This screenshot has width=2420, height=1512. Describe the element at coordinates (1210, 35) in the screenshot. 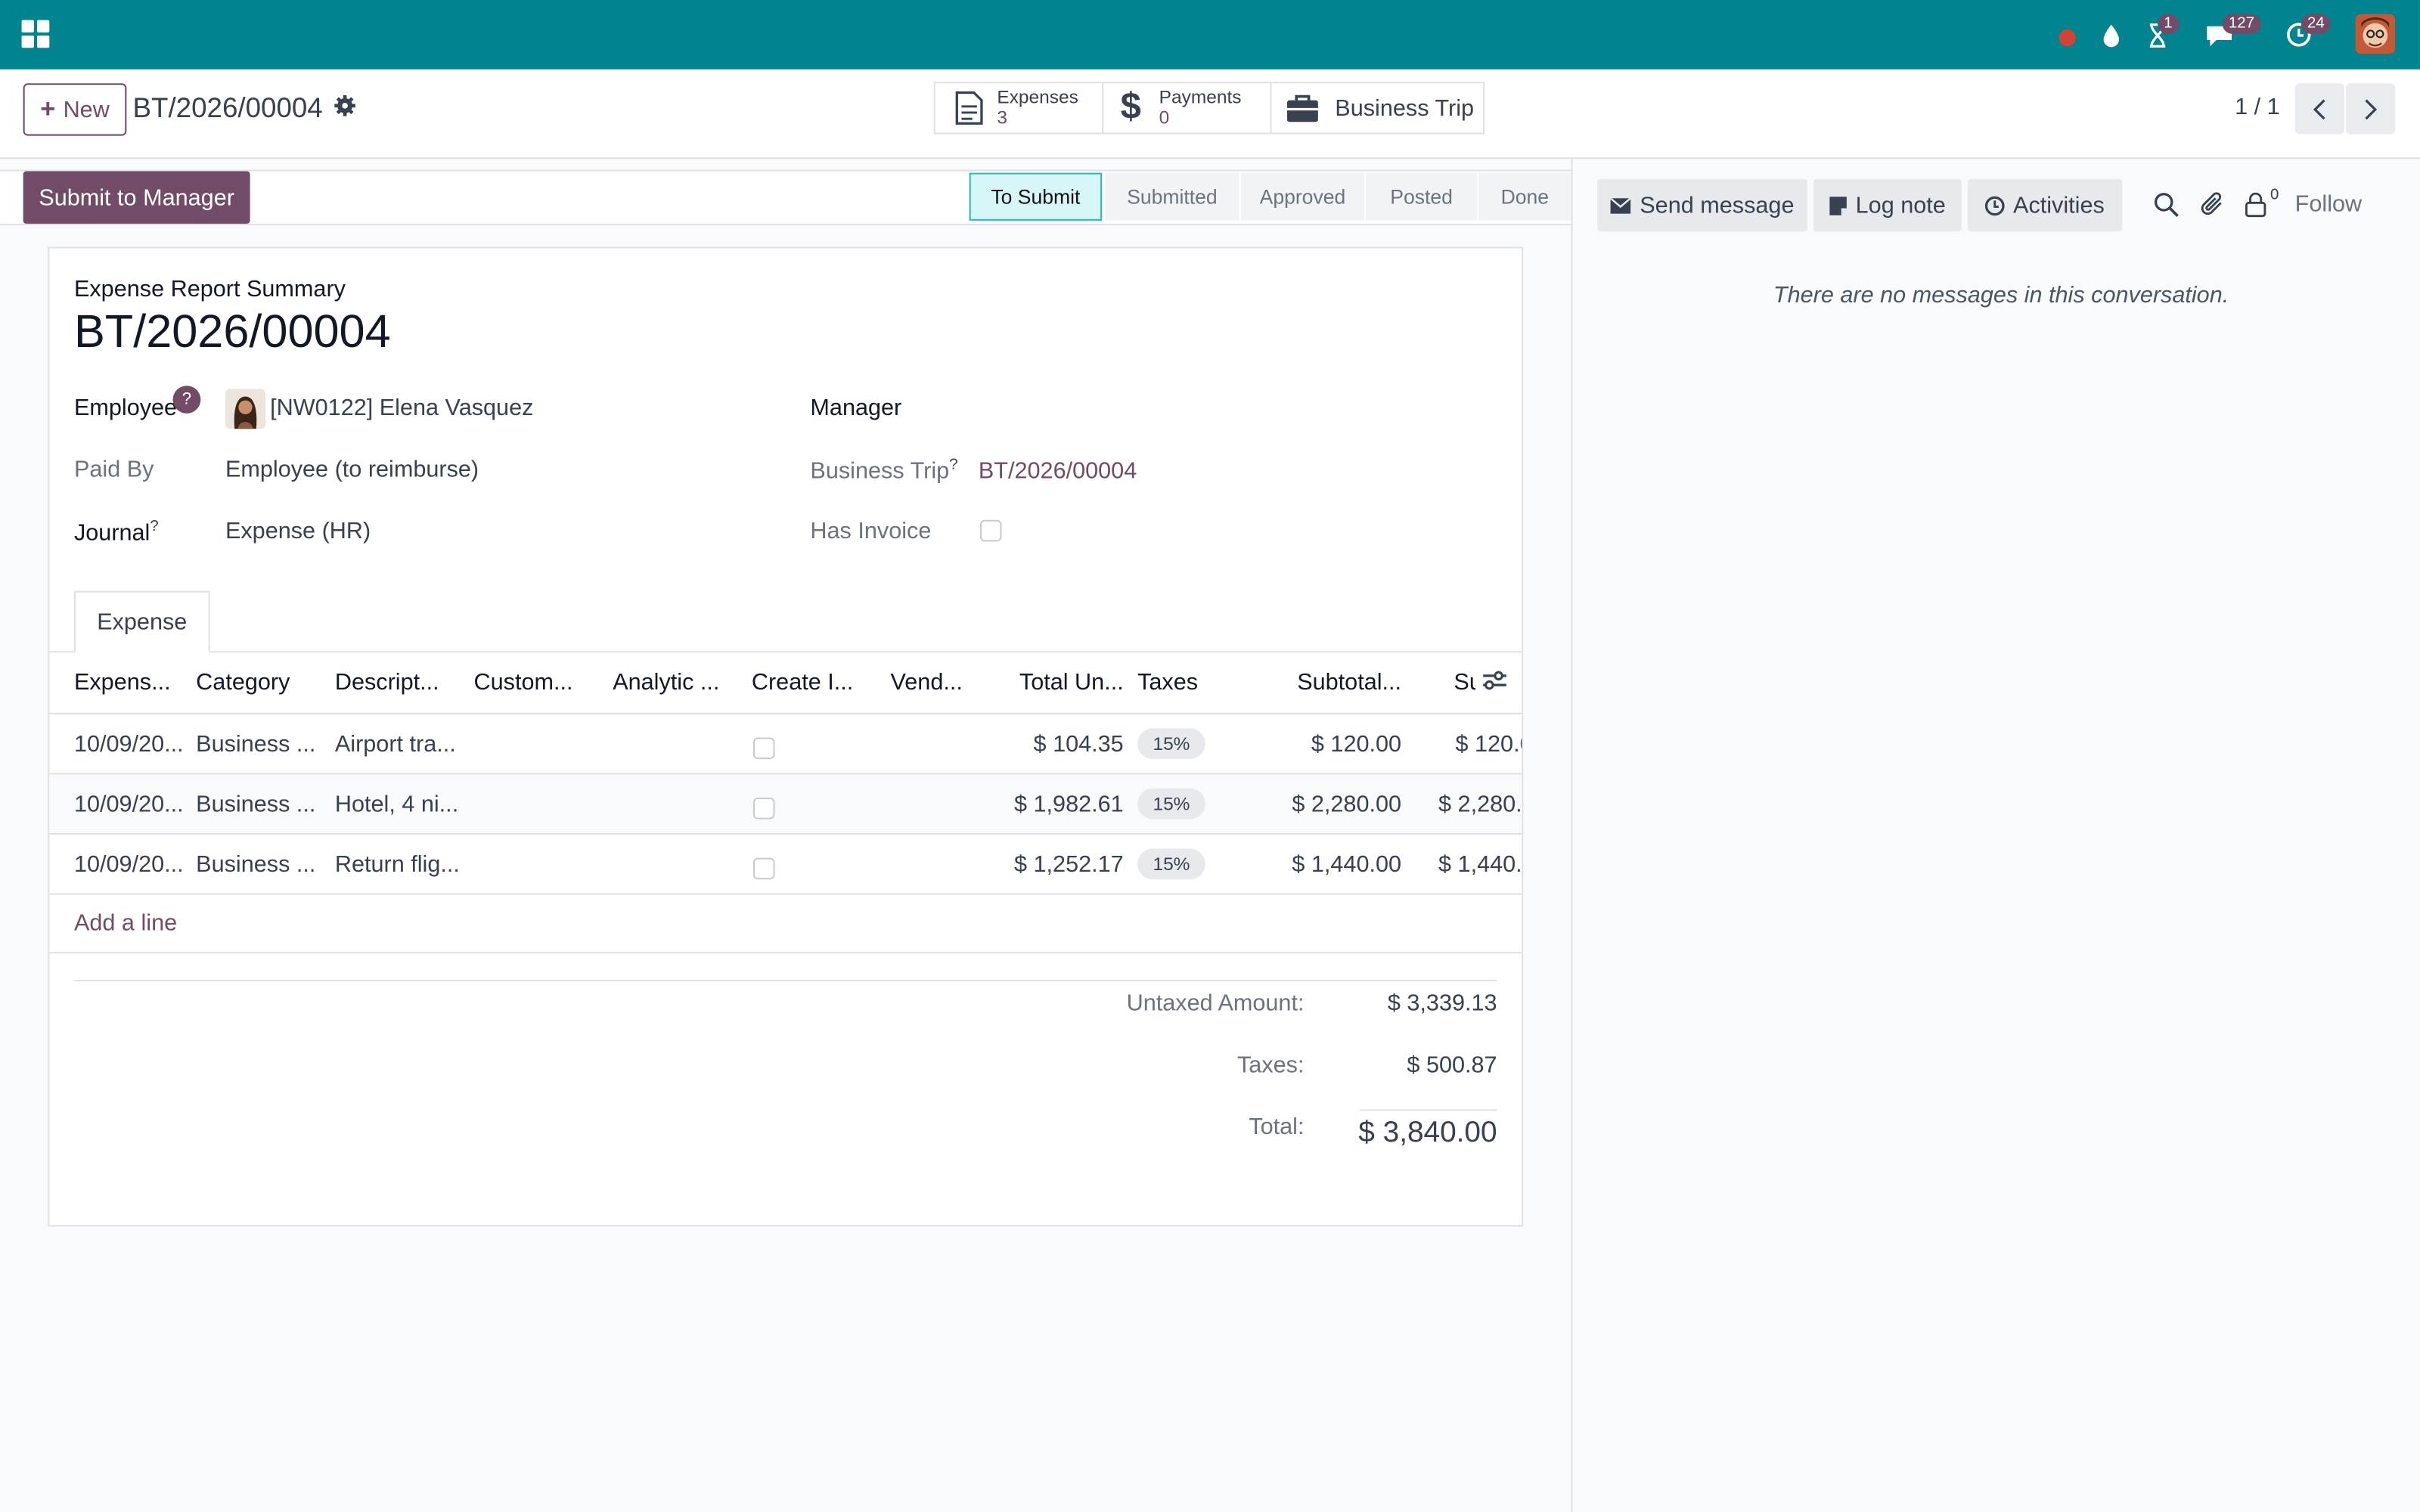

I see `top-navbar: 1 127 24` at that location.